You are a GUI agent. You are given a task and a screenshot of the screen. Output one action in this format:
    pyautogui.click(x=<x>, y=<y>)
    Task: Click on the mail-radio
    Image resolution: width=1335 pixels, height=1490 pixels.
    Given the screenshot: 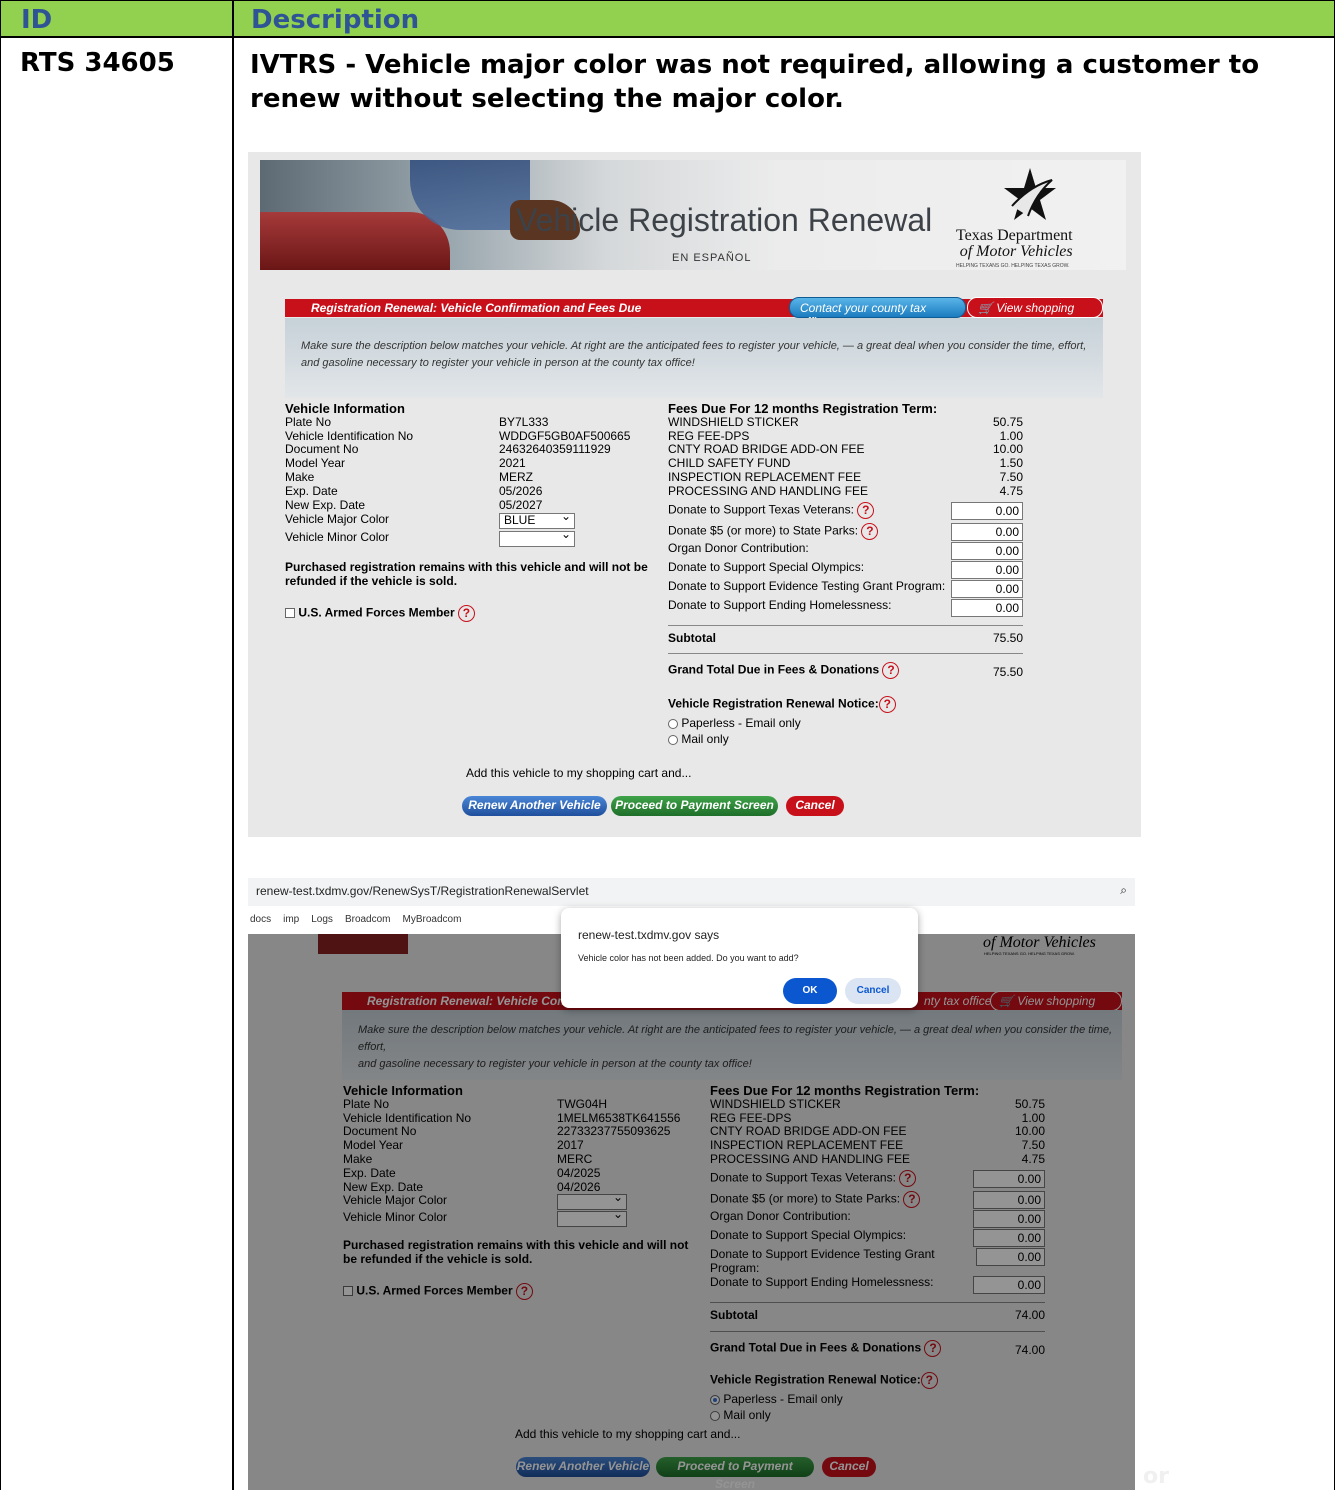 What is the action you would take?
    pyautogui.click(x=673, y=739)
    